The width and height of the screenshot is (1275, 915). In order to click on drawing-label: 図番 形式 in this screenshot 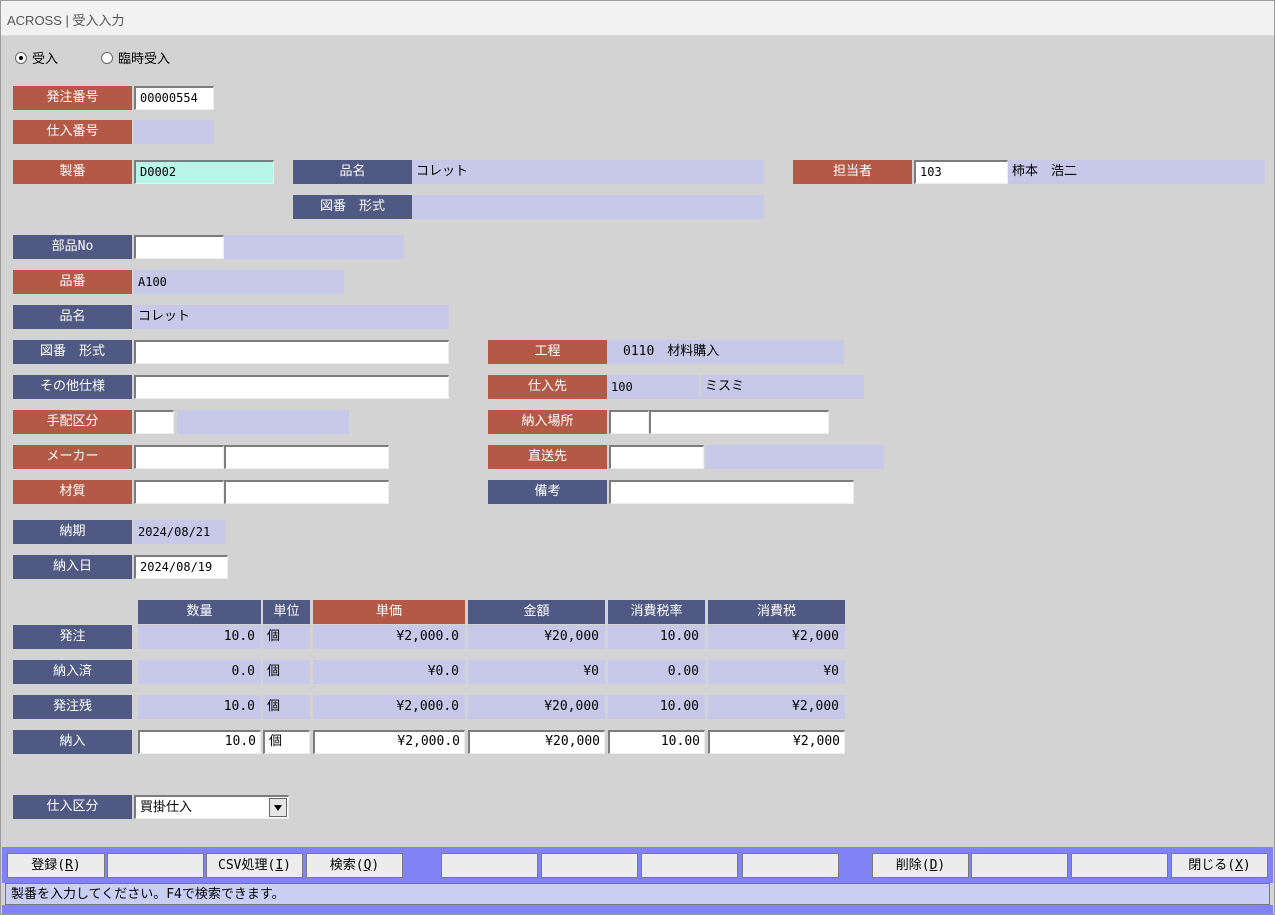, I will do `click(352, 207)`.